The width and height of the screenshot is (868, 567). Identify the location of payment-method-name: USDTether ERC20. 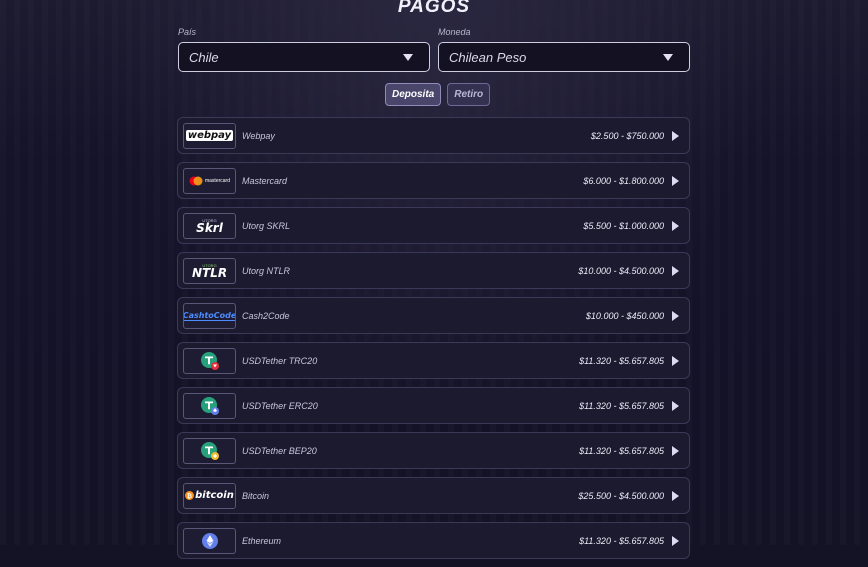
(280, 405).